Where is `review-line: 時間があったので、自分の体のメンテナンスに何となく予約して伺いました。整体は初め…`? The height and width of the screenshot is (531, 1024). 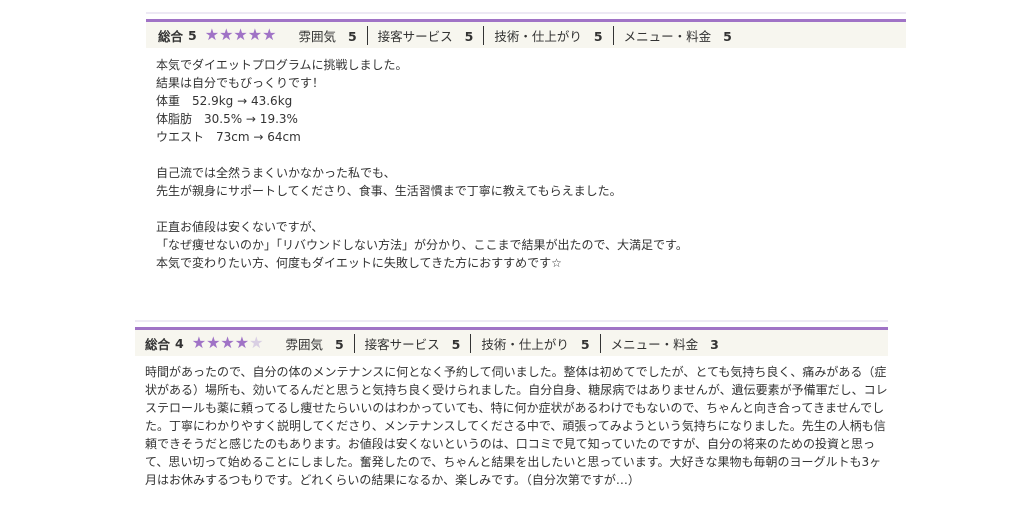 review-line: 時間があったので、自分の体のメンテナンスに何となく予約して伺いました。整体は初め… is located at coordinates (516, 372).